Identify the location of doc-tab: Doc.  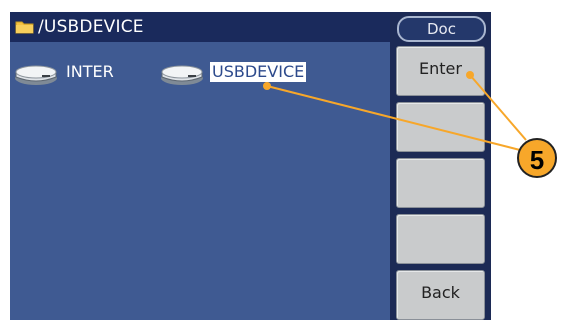
(441, 29).